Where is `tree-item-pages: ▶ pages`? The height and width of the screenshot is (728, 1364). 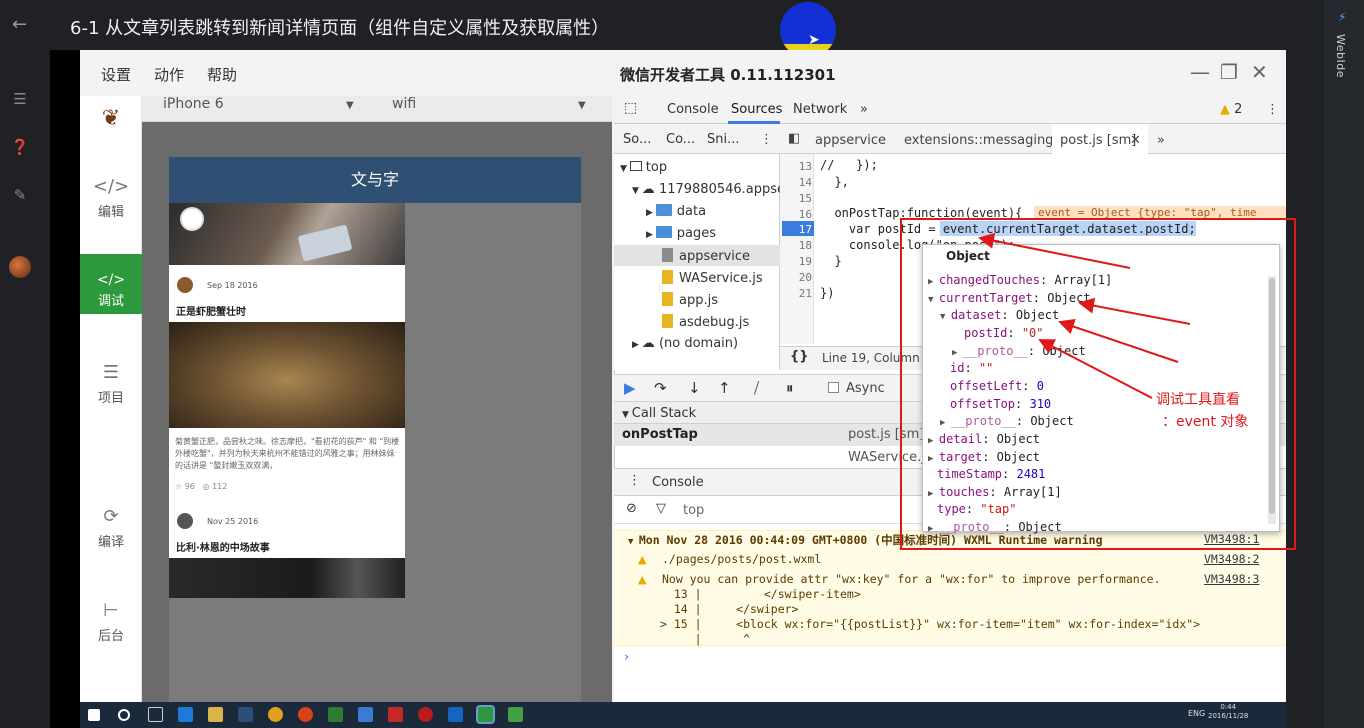
tree-item-pages: ▶ pages is located at coordinates (681, 233).